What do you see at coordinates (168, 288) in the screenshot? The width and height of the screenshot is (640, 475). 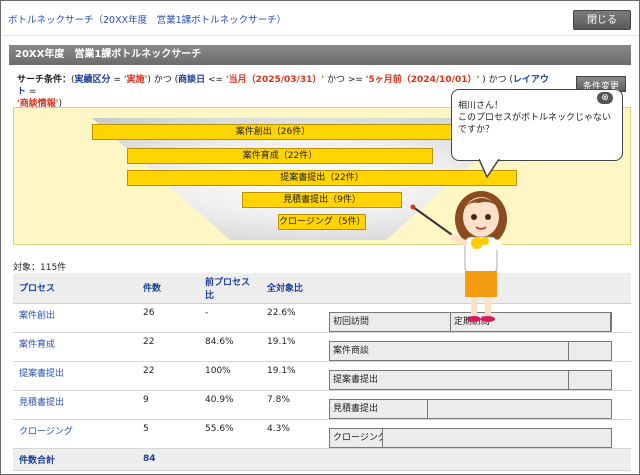 I see `header-count: 件数` at bounding box center [168, 288].